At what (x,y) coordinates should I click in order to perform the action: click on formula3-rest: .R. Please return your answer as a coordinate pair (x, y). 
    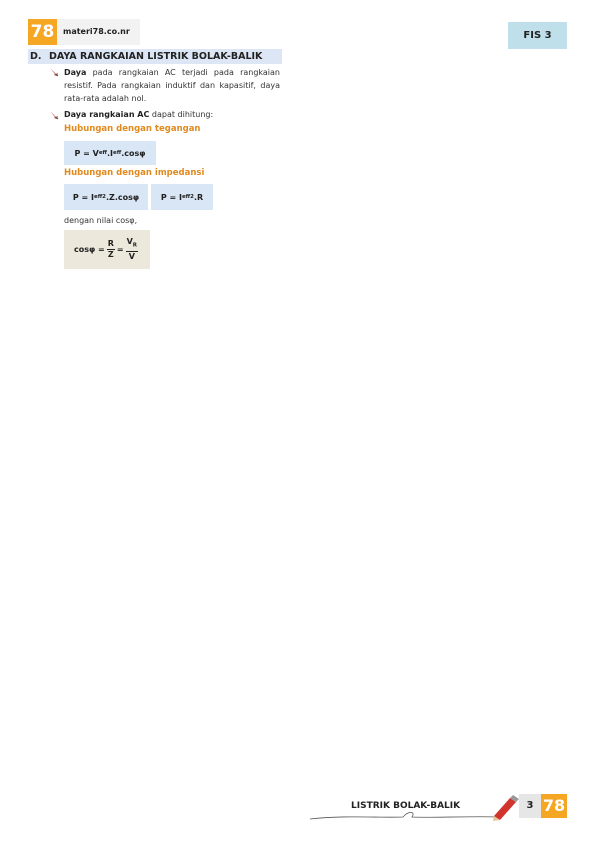
    Looking at the image, I should click on (198, 197).